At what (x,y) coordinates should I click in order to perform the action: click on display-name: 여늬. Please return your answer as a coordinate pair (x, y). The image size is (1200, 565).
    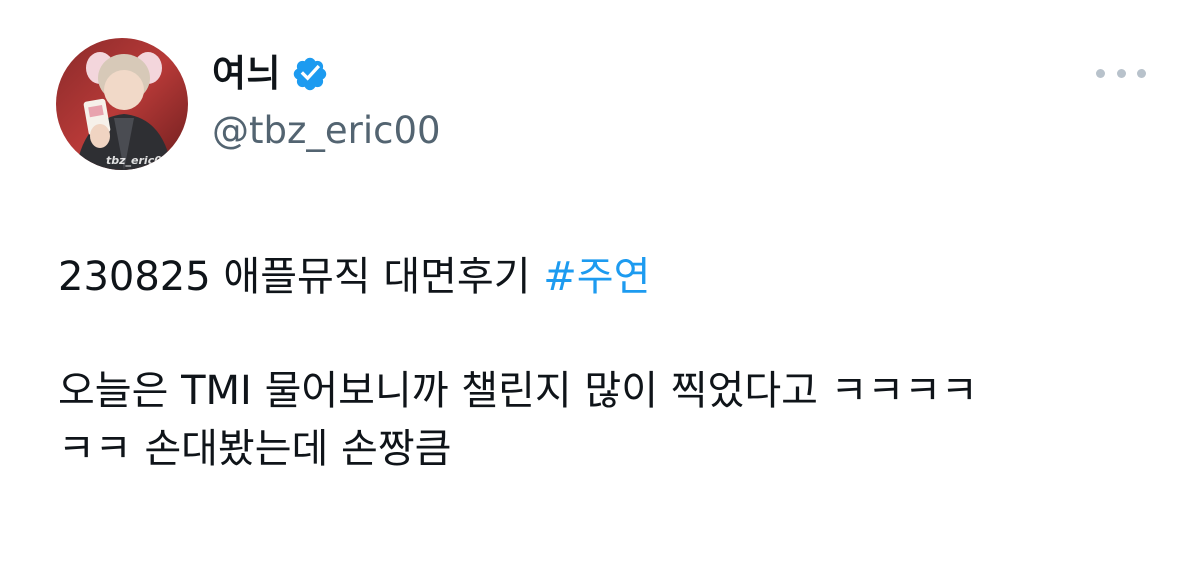
    Looking at the image, I should click on (246, 74).